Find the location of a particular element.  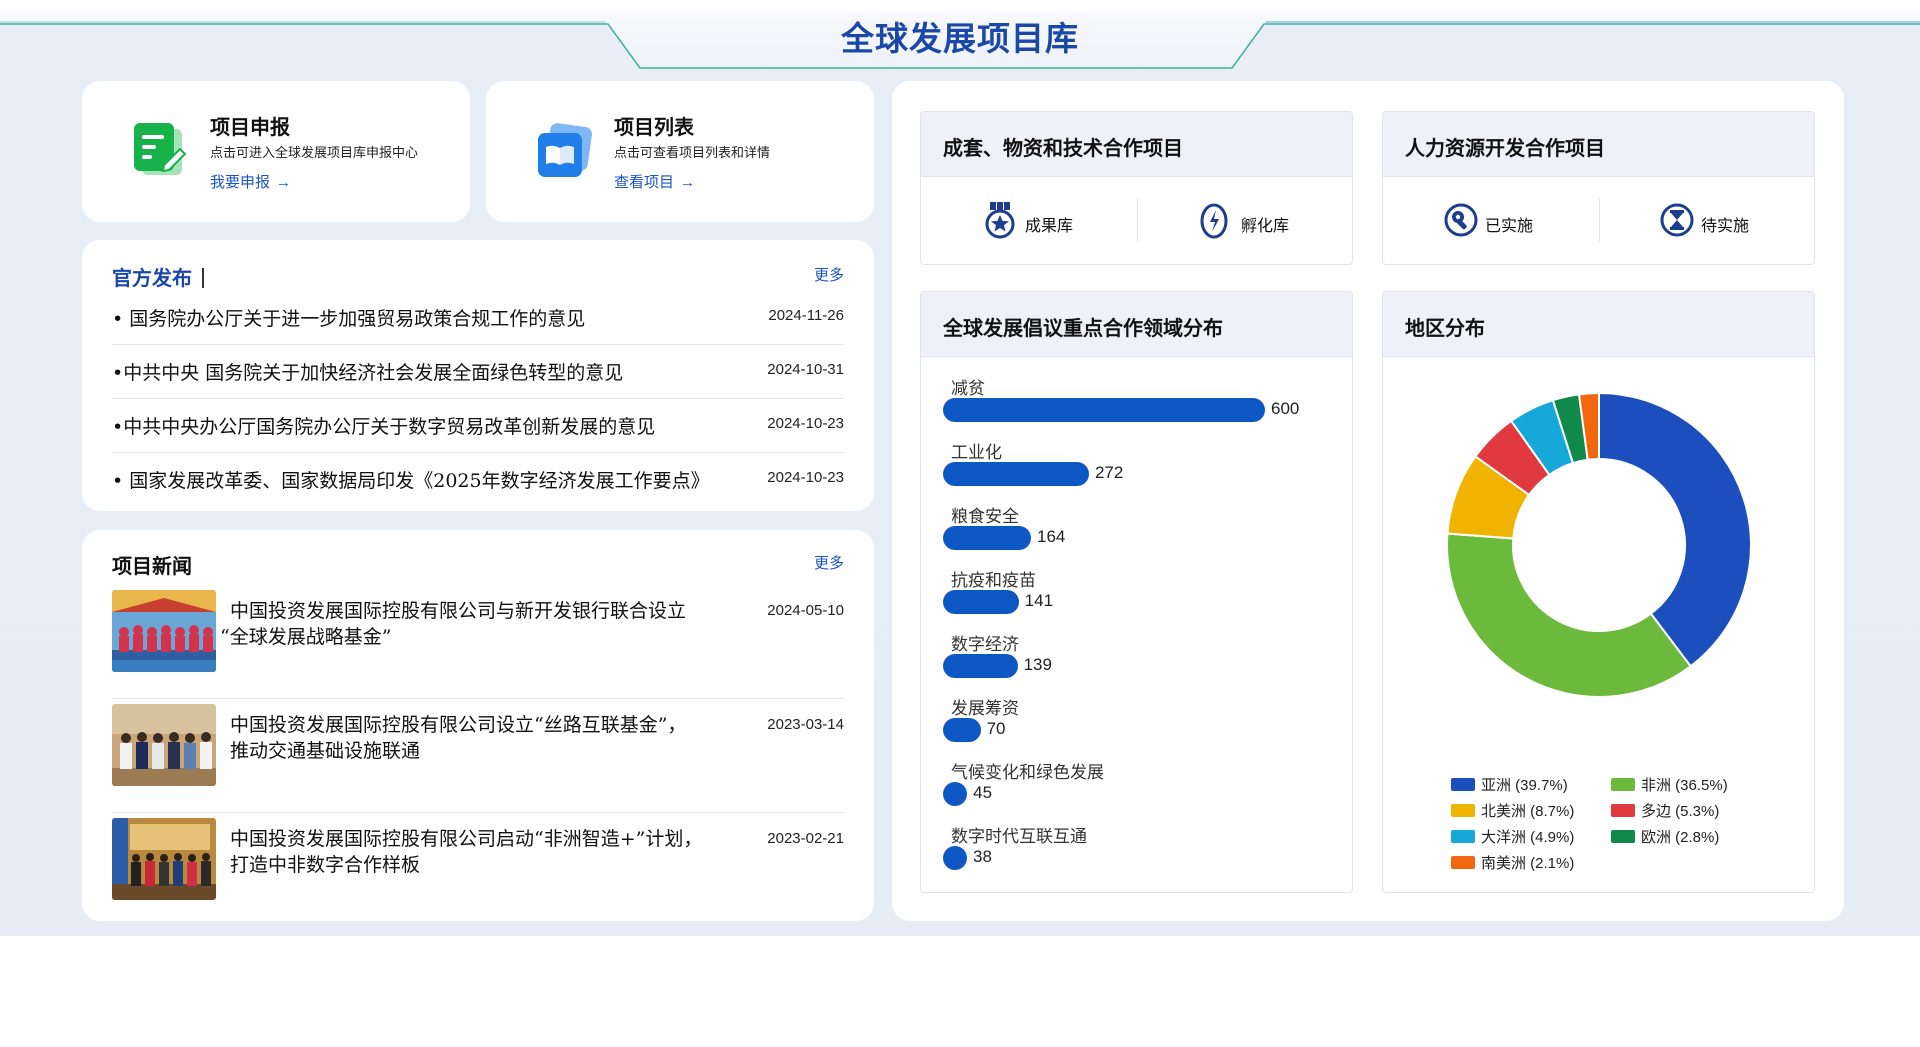

legend-item: 南美洲 (2.1%) is located at coordinates (1512, 862).